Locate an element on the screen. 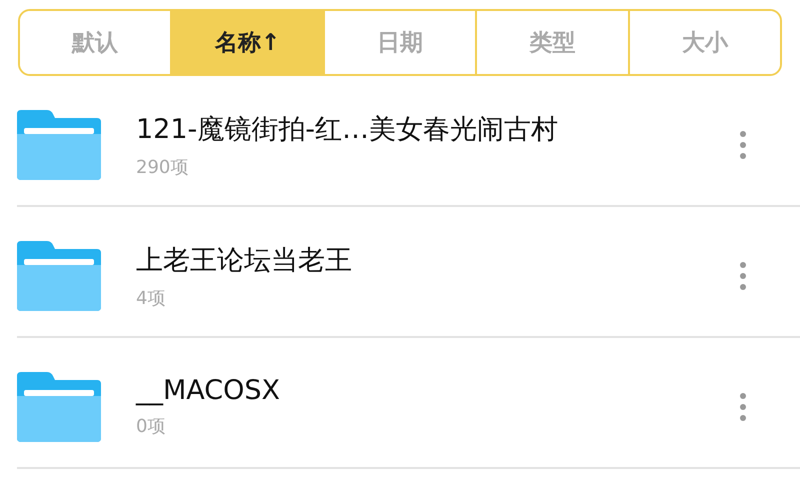  item-count: 290项 is located at coordinates (163, 167).